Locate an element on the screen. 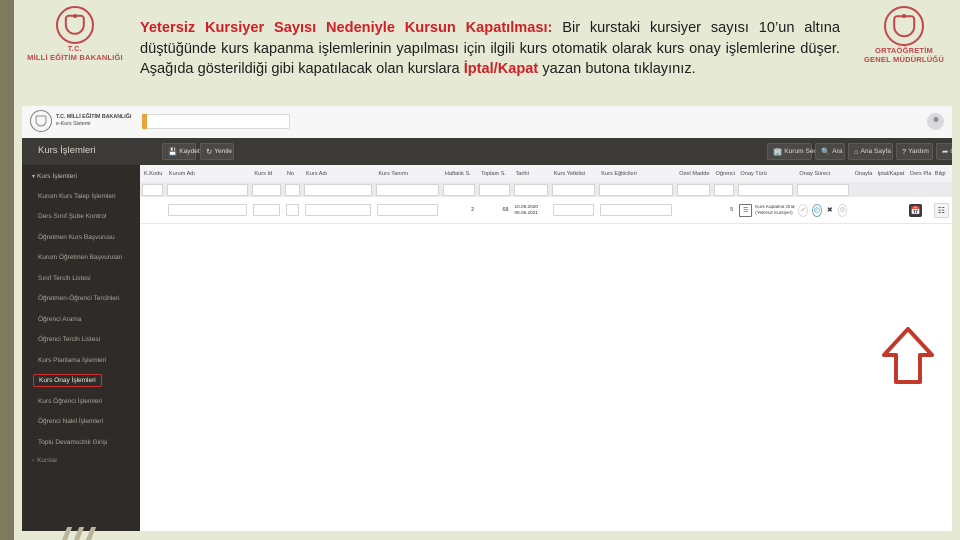 This screenshot has width=960, height=540. column-header-kurs-yetkilisi: Kurs Yetkilisi is located at coordinates (574, 174).